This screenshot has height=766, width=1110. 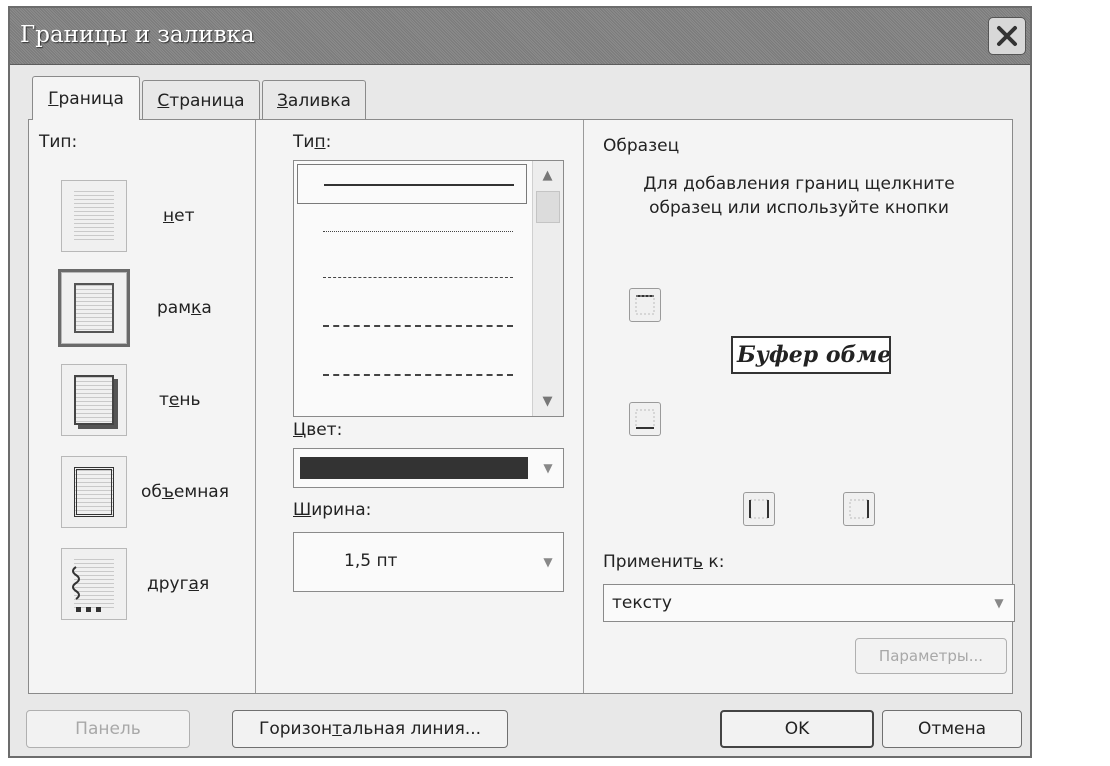 I want to click on apply-to-post: к:, so click(x=714, y=562).